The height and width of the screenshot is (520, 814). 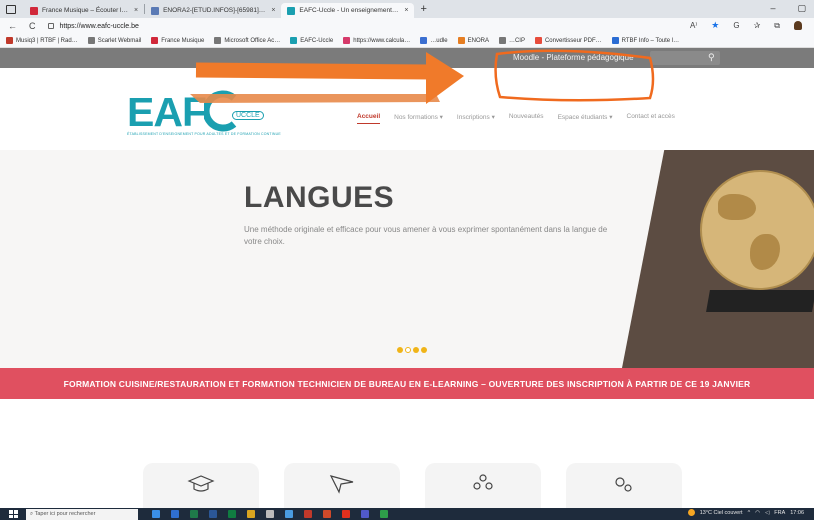 What do you see at coordinates (213, 10) in the screenshot?
I see `tab-enora: ENORA2-[ETUD.INFOS]-[65981]… ×` at bounding box center [213, 10].